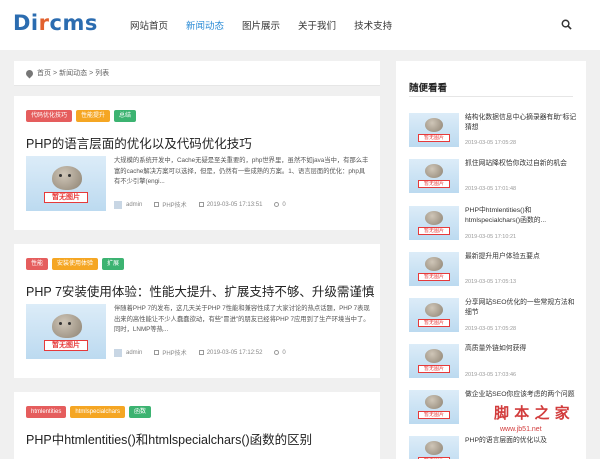 The height and width of the screenshot is (459, 600). I want to click on sidebar-item: 暂无图片 最新提升用户体验五要点 2019-03-05 17:05:13, so click(494, 272).